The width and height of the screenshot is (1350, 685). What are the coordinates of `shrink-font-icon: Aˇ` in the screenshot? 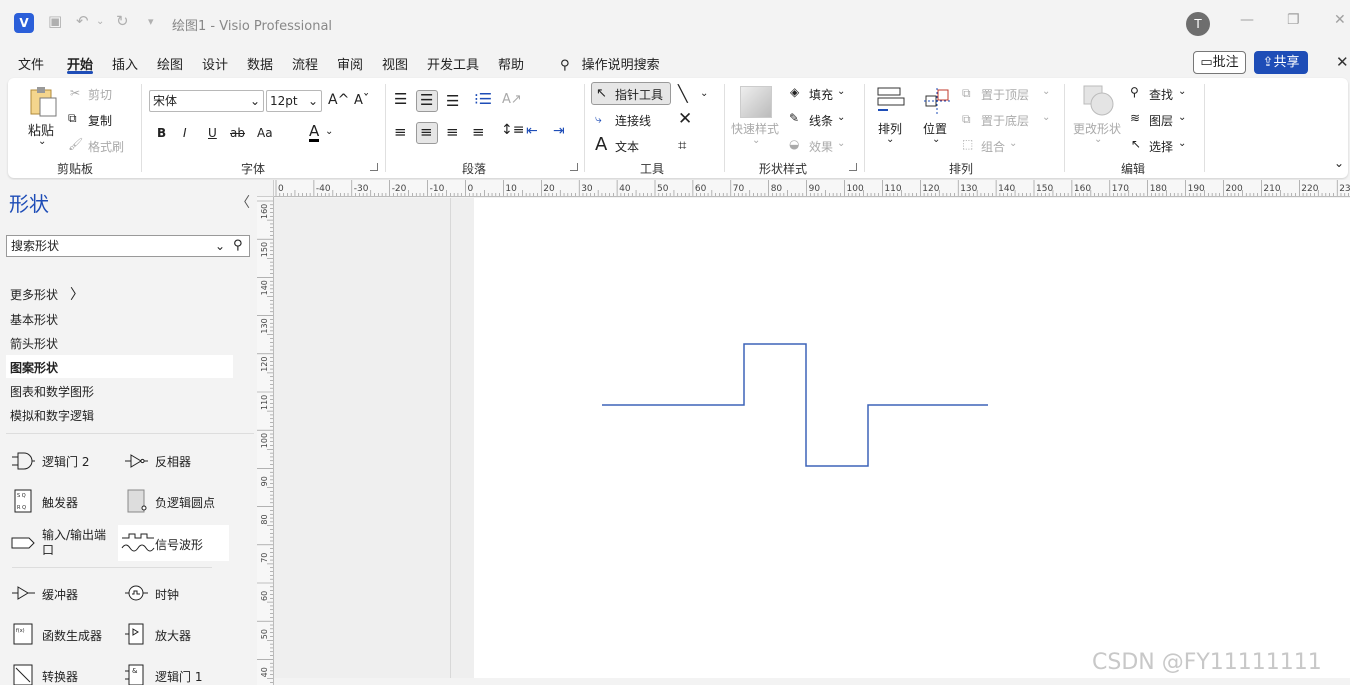 It's located at (361, 100).